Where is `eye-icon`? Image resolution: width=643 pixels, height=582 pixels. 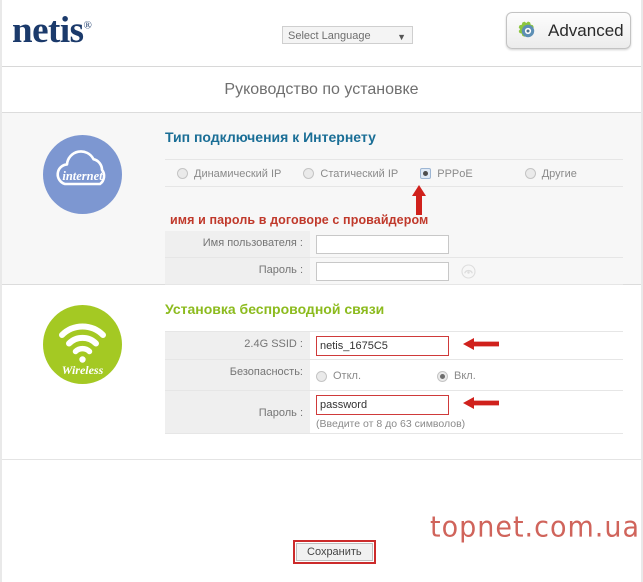 eye-icon is located at coordinates (468, 271).